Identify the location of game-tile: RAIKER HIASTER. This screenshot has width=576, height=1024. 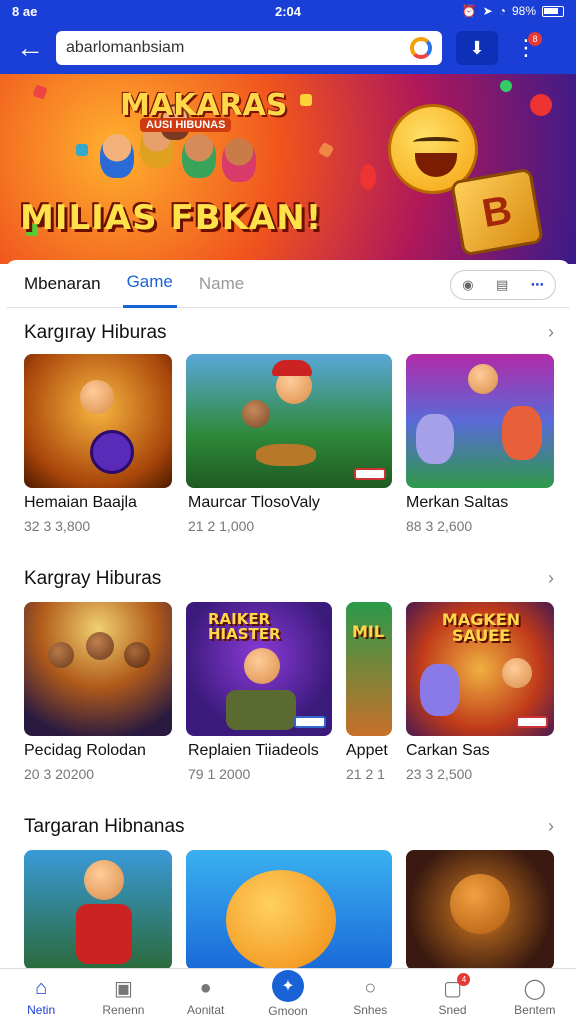
(259, 669).